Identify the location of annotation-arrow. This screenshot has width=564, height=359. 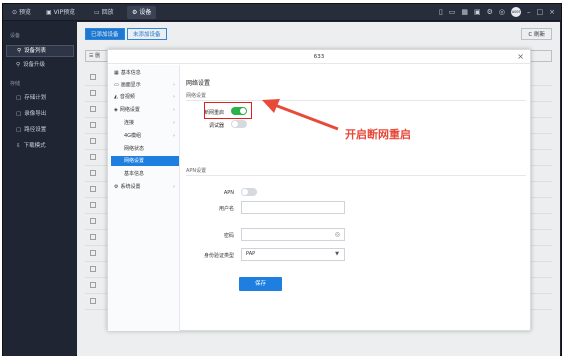
(300, 115).